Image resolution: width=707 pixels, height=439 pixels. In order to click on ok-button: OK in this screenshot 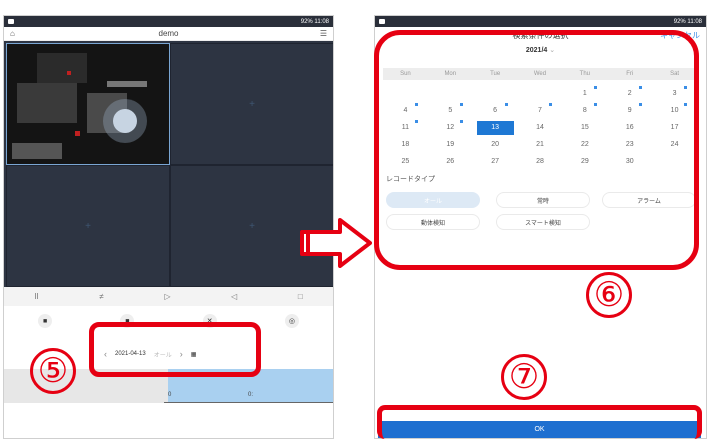, I will do `click(539, 429)`.